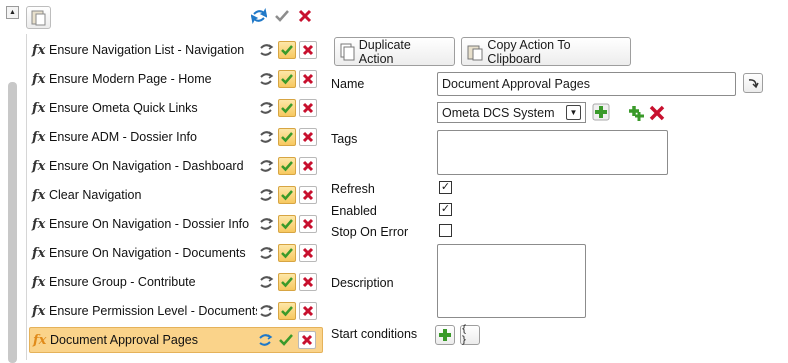 This screenshot has height=363, width=788. Describe the element at coordinates (122, 282) in the screenshot. I see `action-label: Ensure Group - Contribute` at that location.